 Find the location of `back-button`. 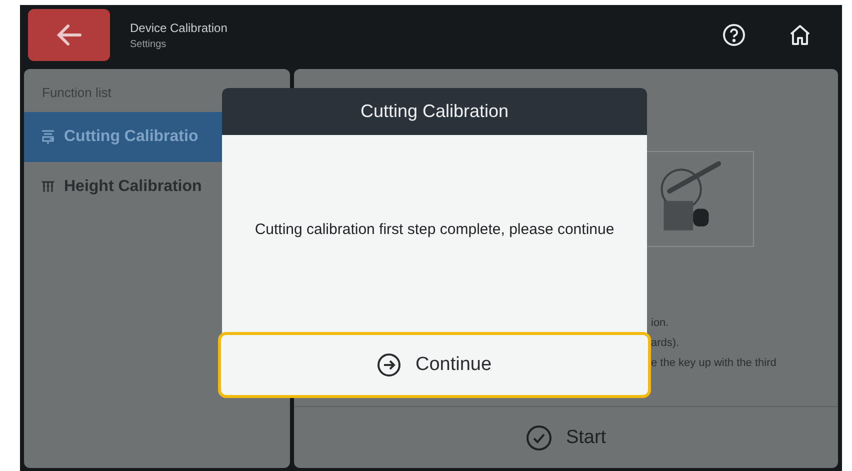

back-button is located at coordinates (69, 35).